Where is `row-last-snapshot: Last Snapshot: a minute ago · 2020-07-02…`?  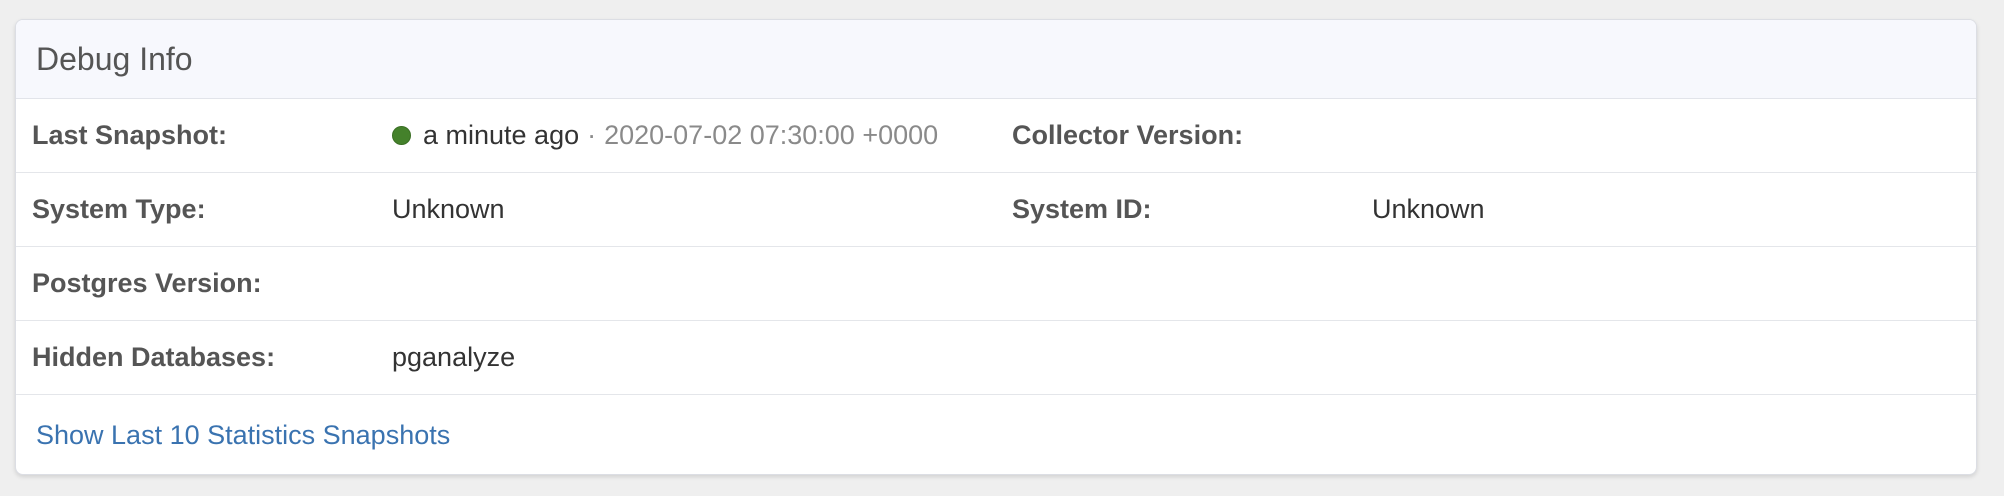 row-last-snapshot: Last Snapshot: a minute ago · 2020-07-02… is located at coordinates (996, 136).